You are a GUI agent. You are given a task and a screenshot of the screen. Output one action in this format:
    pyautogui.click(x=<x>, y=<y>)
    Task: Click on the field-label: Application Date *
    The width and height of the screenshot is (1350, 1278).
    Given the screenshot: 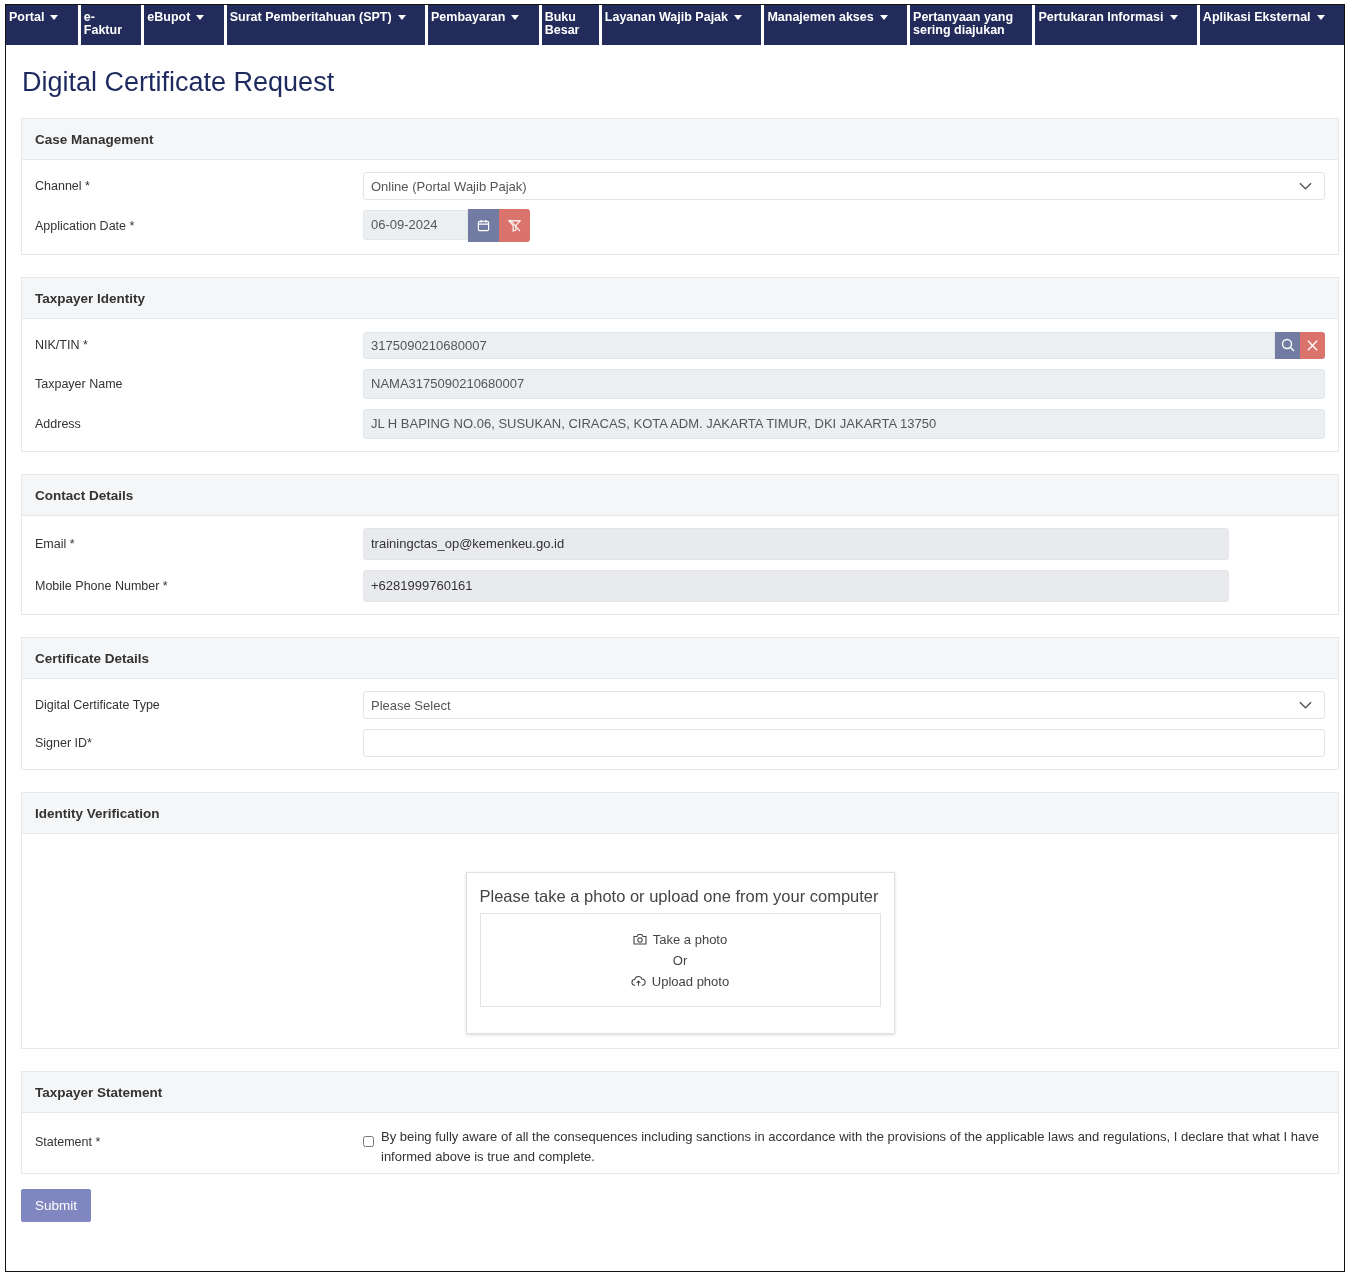 What is the action you would take?
    pyautogui.click(x=85, y=226)
    